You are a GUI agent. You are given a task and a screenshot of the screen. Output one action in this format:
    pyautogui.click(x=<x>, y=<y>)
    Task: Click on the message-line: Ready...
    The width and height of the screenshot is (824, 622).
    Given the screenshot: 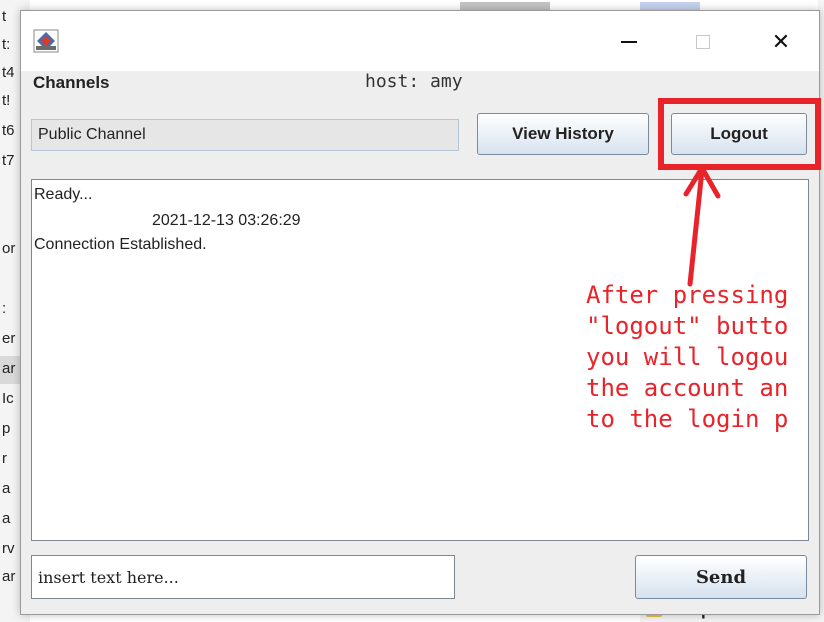 What is the action you would take?
    pyautogui.click(x=63, y=194)
    